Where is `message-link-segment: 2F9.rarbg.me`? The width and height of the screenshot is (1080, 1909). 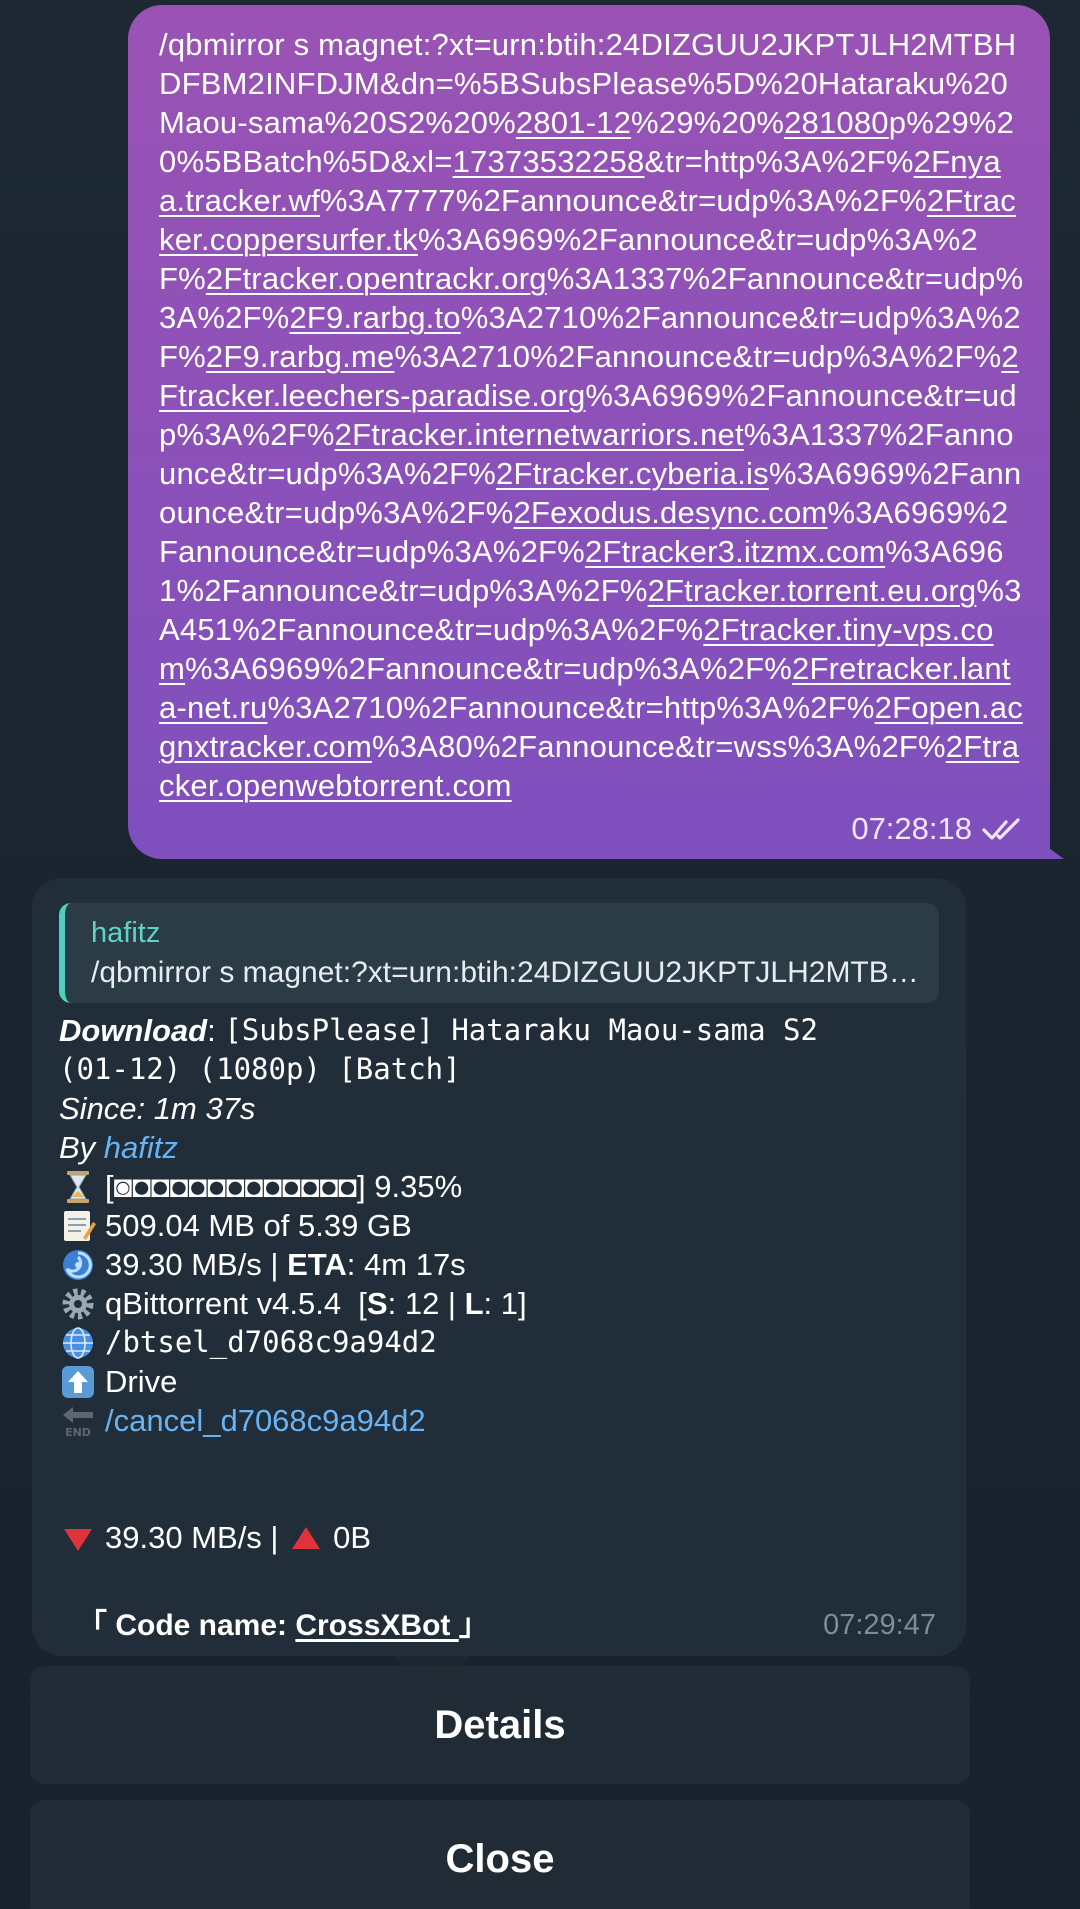
message-link-segment: 2F9.rarbg.me is located at coordinates (300, 356).